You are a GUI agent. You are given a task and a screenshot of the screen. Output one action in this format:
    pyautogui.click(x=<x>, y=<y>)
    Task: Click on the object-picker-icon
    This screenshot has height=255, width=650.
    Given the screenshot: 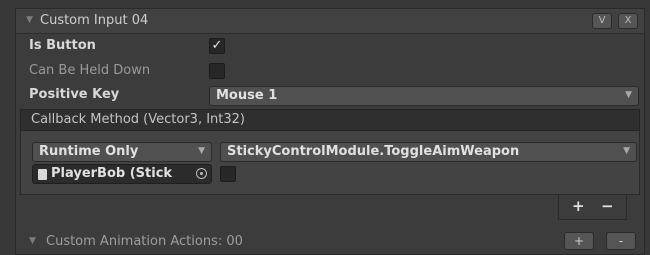 What is the action you would take?
    pyautogui.click(x=201, y=173)
    